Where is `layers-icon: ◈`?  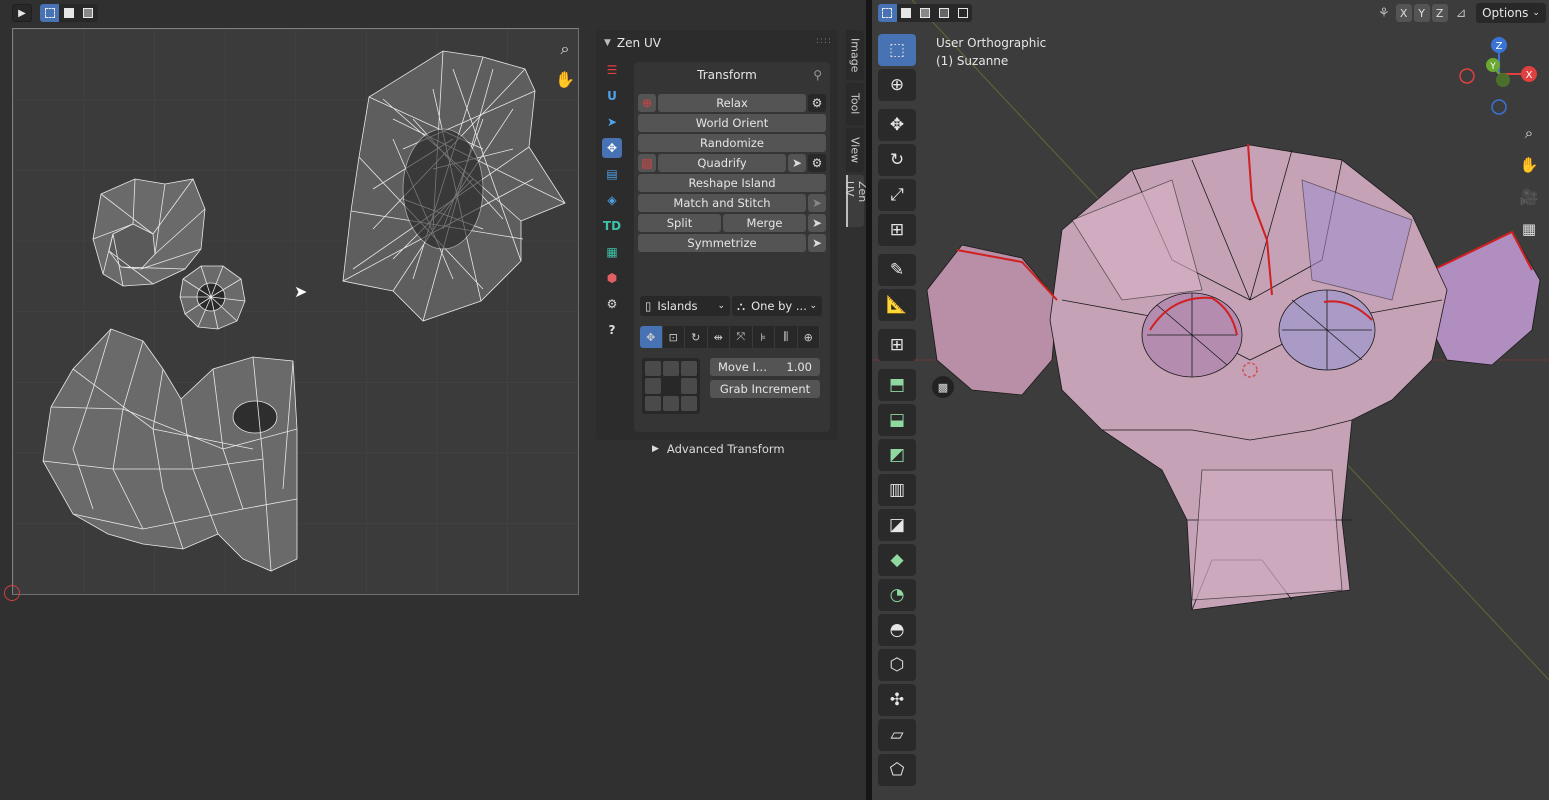
layers-icon: ◈ is located at coordinates (612, 200).